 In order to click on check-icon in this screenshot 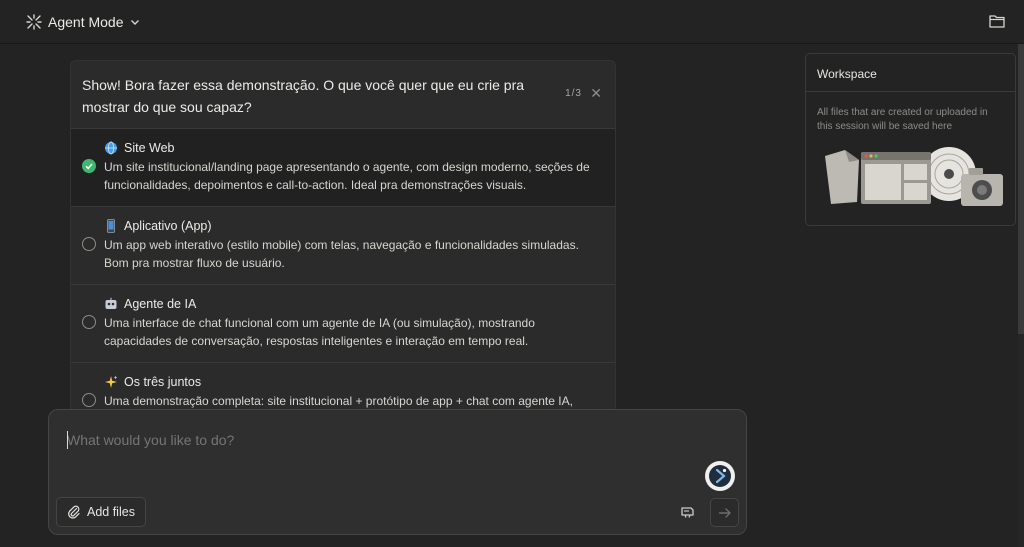, I will do `click(89, 166)`.